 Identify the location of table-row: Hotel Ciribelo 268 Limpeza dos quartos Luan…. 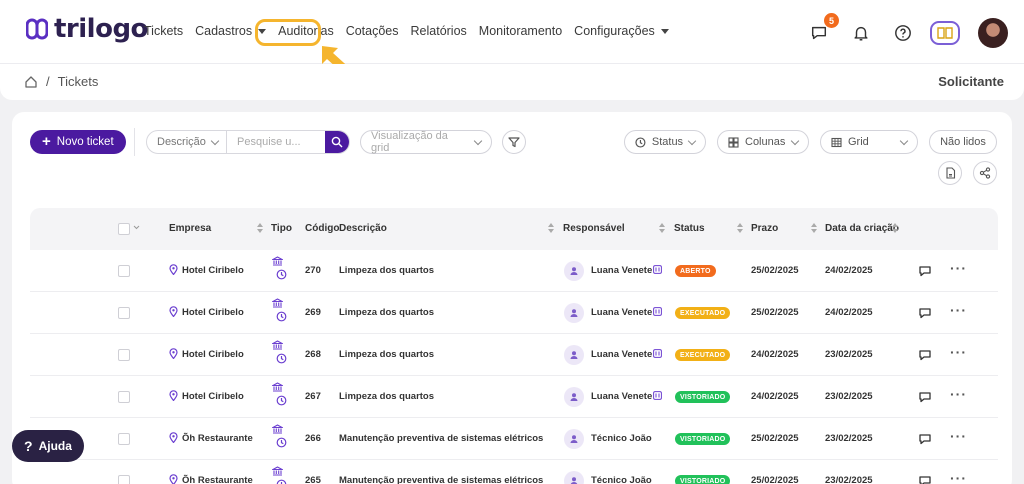
(514, 355).